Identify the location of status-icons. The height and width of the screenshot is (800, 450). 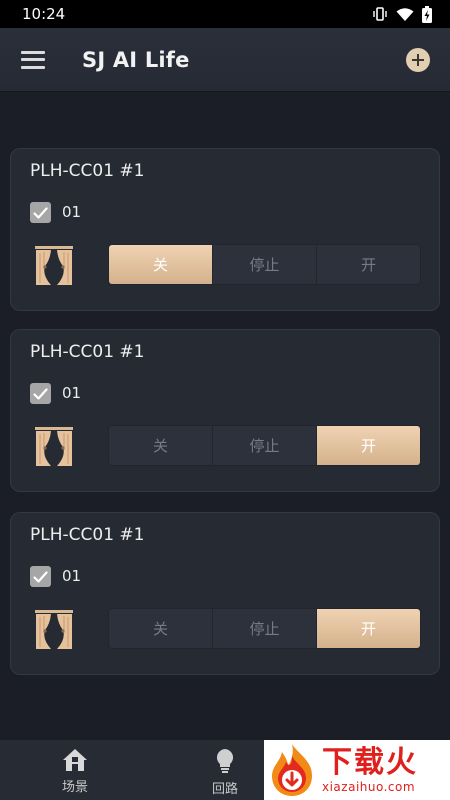
(402, 14).